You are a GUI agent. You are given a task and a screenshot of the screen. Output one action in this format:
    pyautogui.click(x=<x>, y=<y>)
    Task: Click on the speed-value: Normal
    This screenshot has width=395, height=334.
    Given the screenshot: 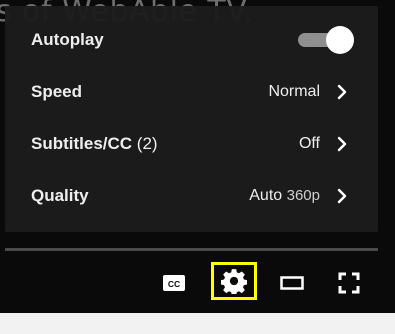 What is the action you would take?
    pyautogui.click(x=294, y=91)
    